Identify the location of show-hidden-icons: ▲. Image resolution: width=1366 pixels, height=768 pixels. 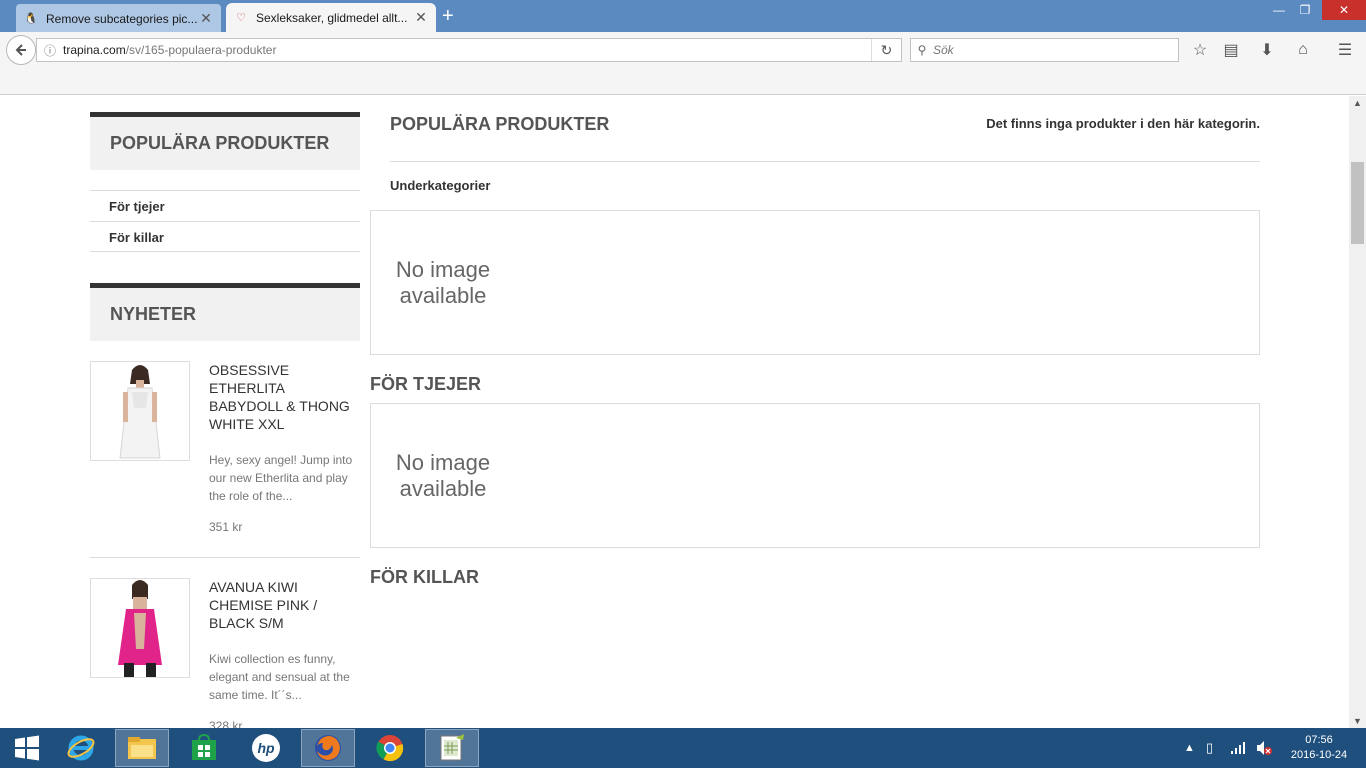
(1189, 748).